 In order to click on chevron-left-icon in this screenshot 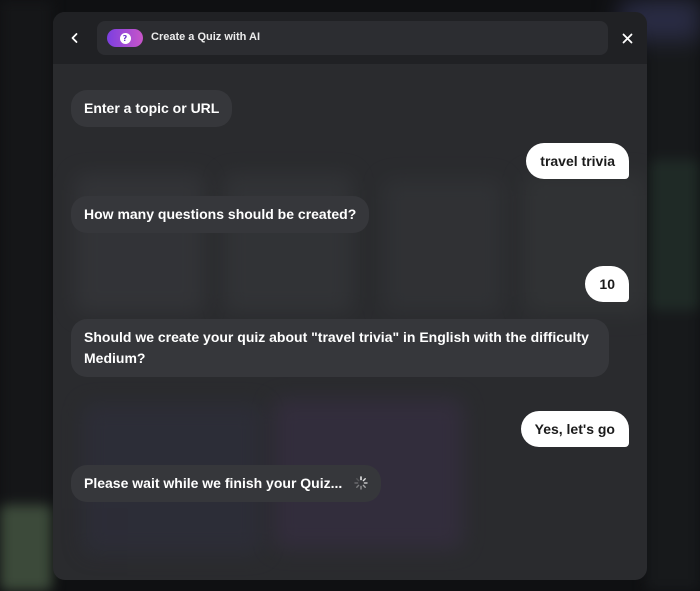, I will do `click(74, 38)`.